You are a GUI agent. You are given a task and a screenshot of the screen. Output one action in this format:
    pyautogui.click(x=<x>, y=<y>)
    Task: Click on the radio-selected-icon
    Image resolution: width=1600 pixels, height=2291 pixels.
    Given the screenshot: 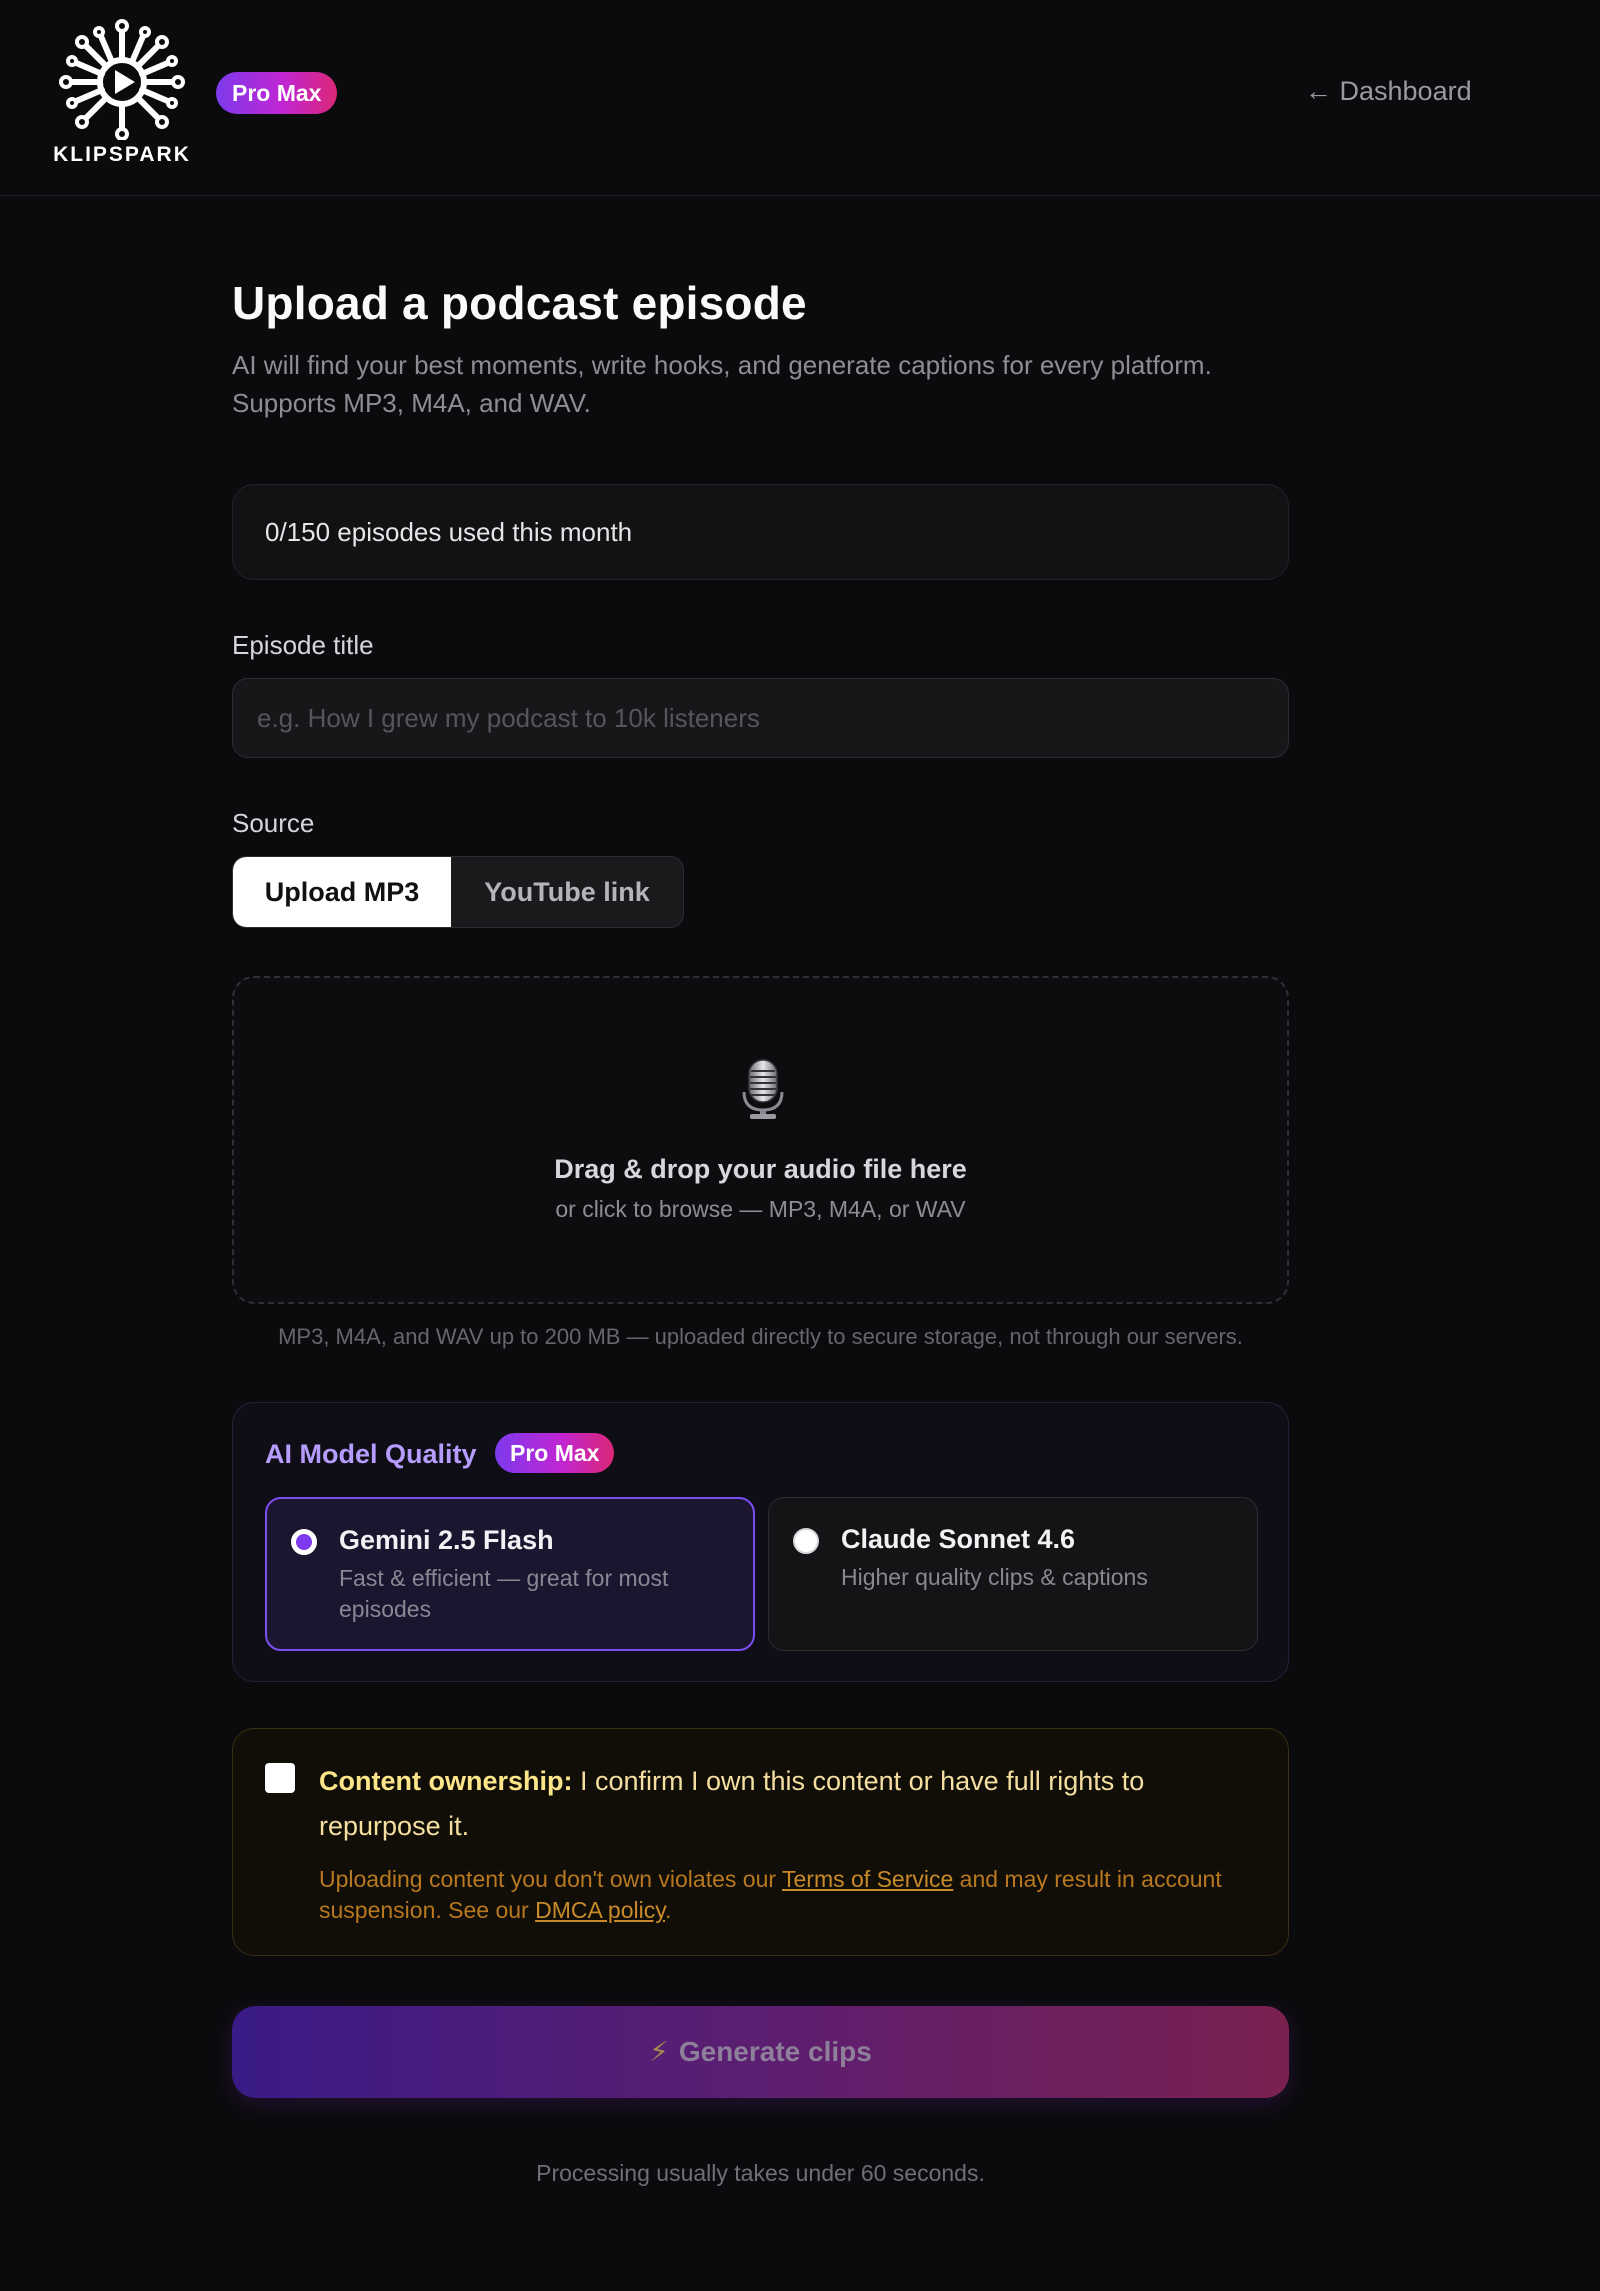 What is the action you would take?
    pyautogui.click(x=304, y=1542)
    